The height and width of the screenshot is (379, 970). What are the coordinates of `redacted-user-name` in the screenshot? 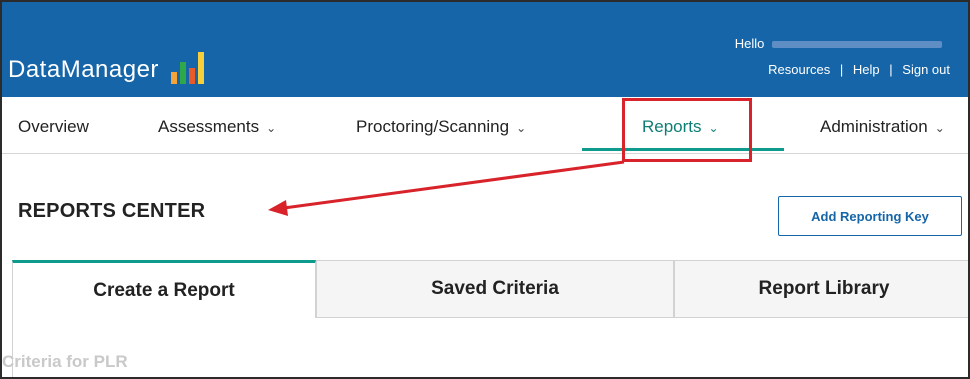 It's located at (857, 45).